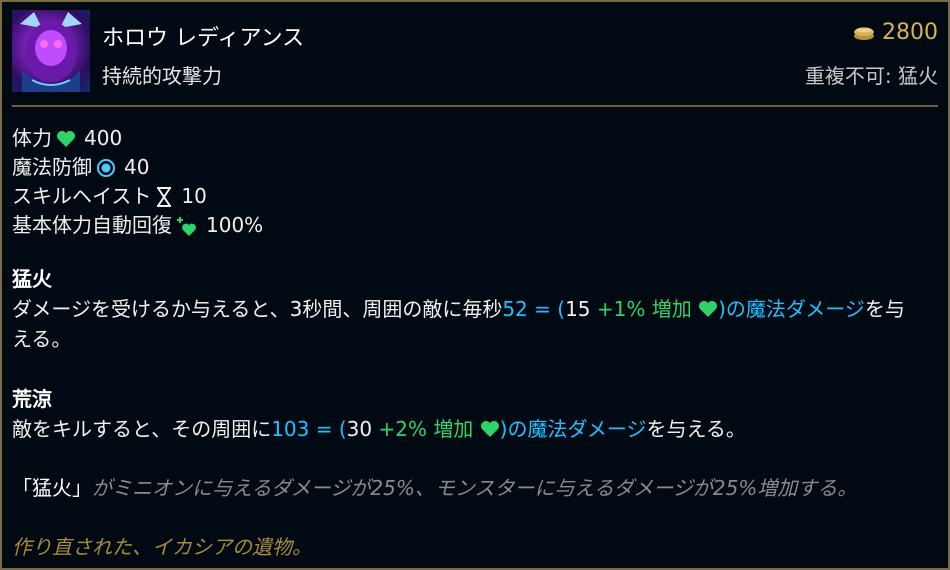  What do you see at coordinates (82, 196) in the screenshot?
I see `stat-label: スキルヘイスト` at bounding box center [82, 196].